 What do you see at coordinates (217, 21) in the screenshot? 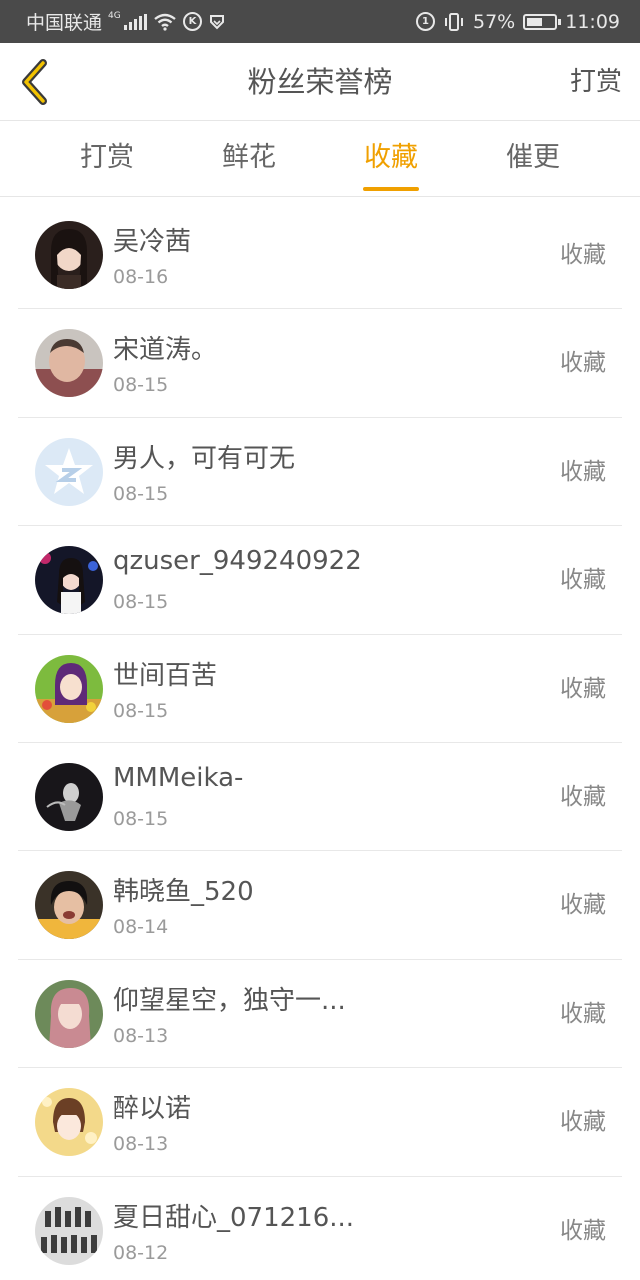
I see `shield-icon` at bounding box center [217, 21].